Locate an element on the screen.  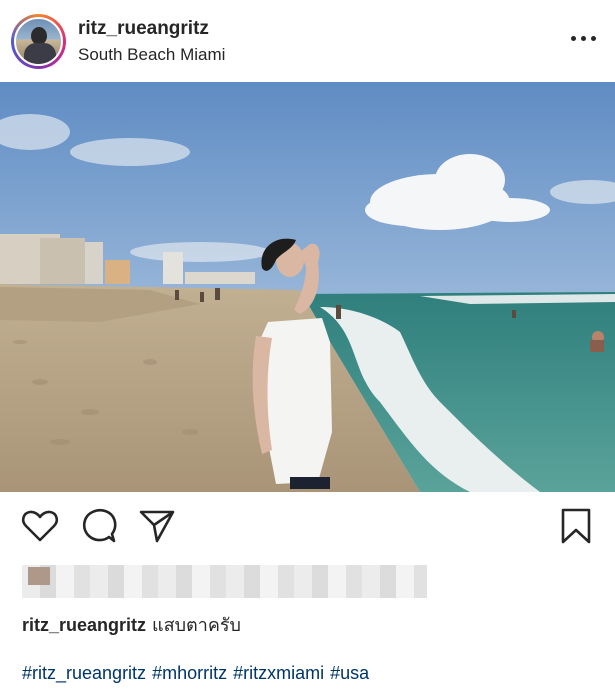
more-options-icon is located at coordinates (584, 38).